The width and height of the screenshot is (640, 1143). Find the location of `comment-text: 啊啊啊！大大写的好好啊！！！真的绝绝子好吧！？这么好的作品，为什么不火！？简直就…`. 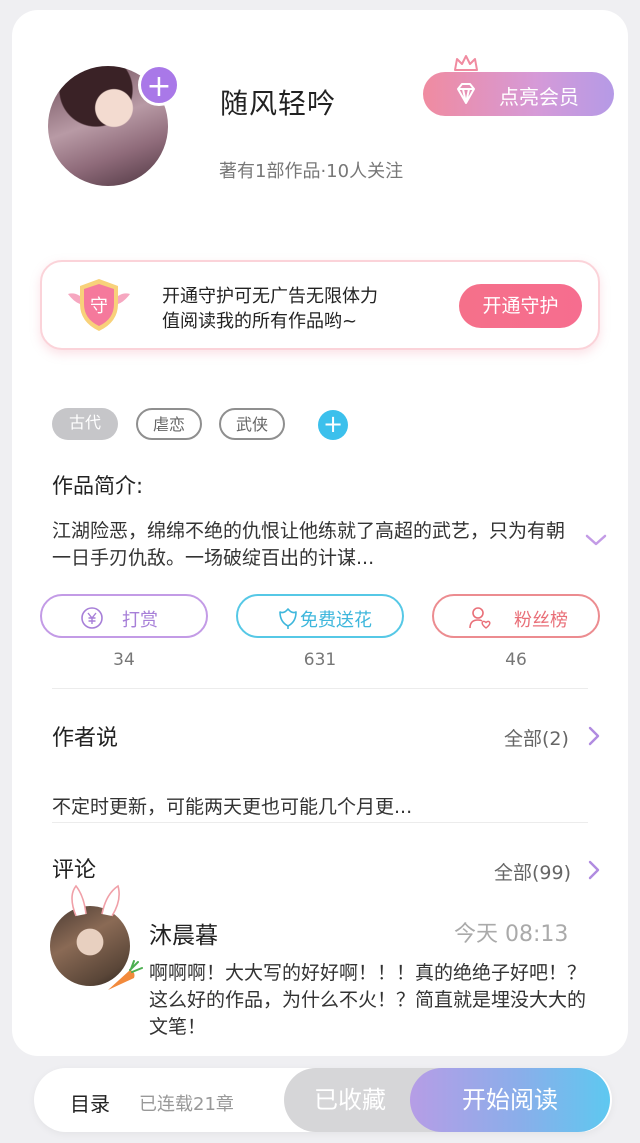

comment-text: 啊啊啊！大大写的好好啊！！！真的绝绝子好吧！？这么好的作品，为什么不火！？简直就… is located at coordinates (368, 1000).